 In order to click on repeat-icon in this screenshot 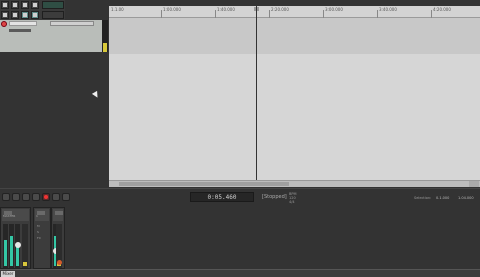, I will do `click(56, 197)`.